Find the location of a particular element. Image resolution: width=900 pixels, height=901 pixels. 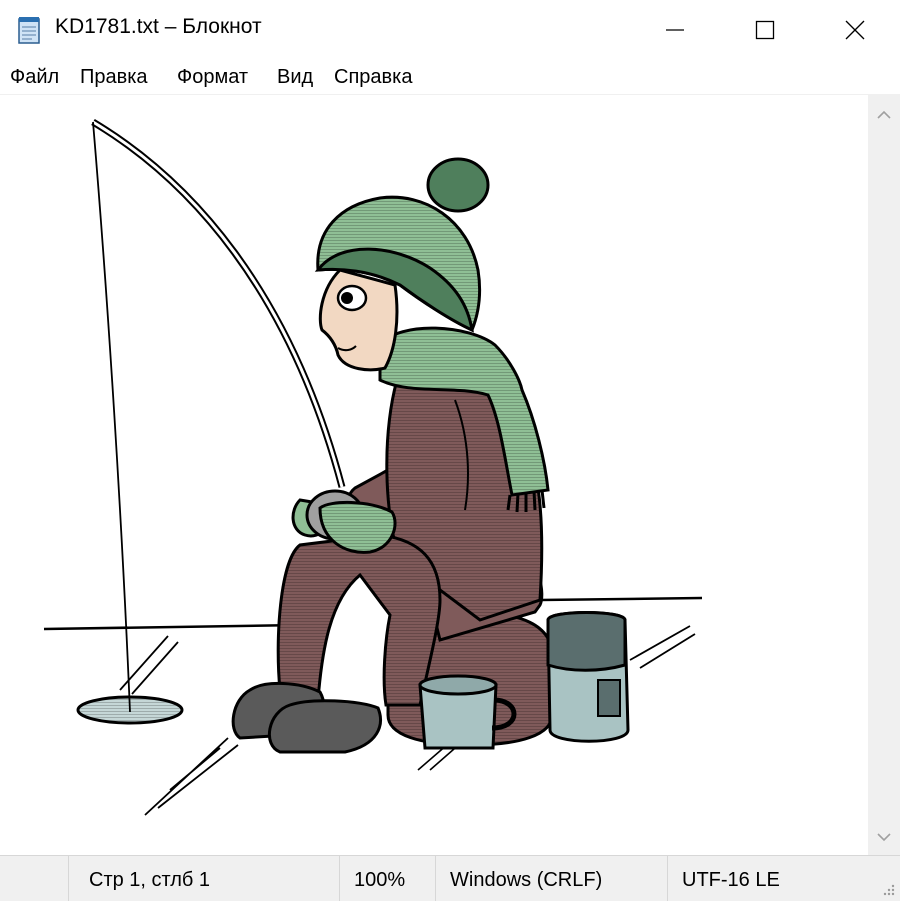

maximize-button is located at coordinates (765, 30).